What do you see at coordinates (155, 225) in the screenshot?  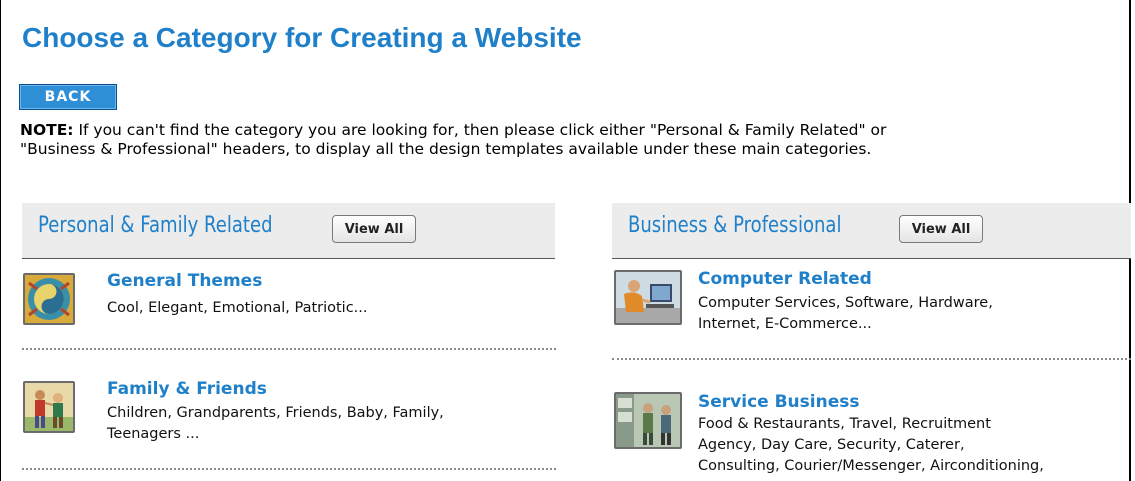 I see `personal-header-title: Personal & Family Related` at bounding box center [155, 225].